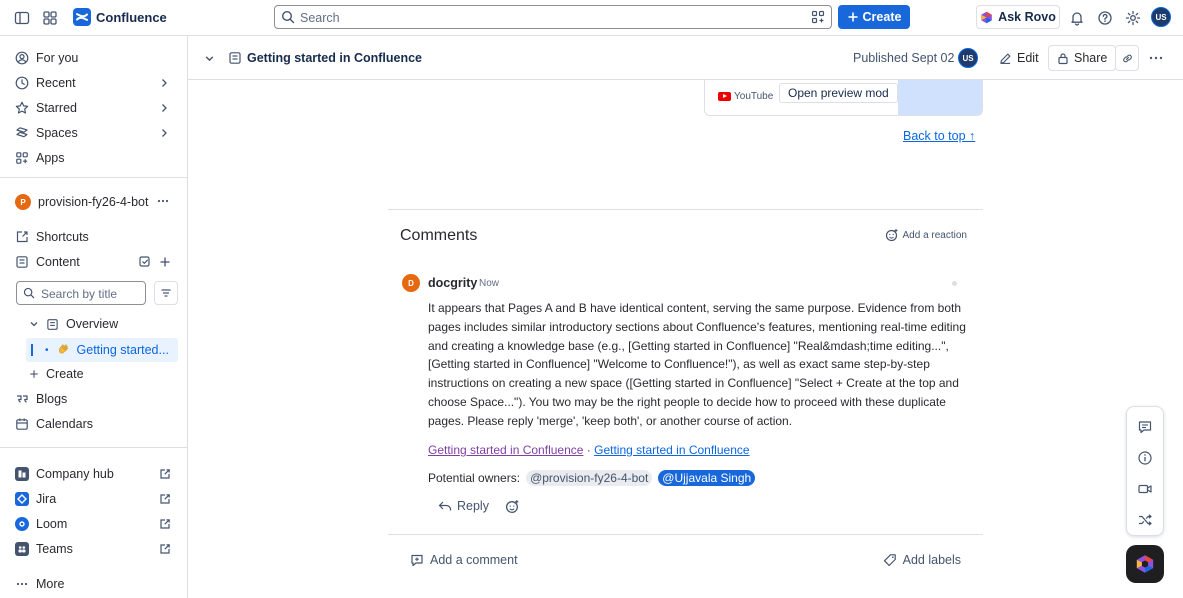 The height and width of the screenshot is (598, 1183). Describe the element at coordinates (94, 133) in the screenshot. I see `sidebar-item-spaces: Spaces` at that location.